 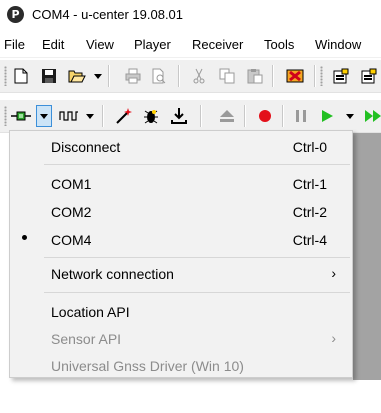 I want to click on title-bar: P COM4 - u-center 19.08.01, so click(x=190, y=16).